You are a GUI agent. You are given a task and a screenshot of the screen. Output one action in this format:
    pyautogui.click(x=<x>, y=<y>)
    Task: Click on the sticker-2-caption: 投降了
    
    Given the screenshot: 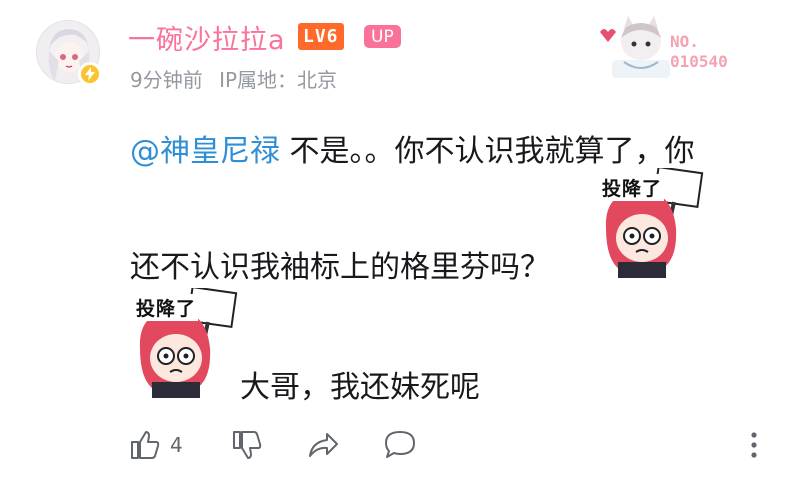 What is the action you would take?
    pyautogui.click(x=166, y=307)
    